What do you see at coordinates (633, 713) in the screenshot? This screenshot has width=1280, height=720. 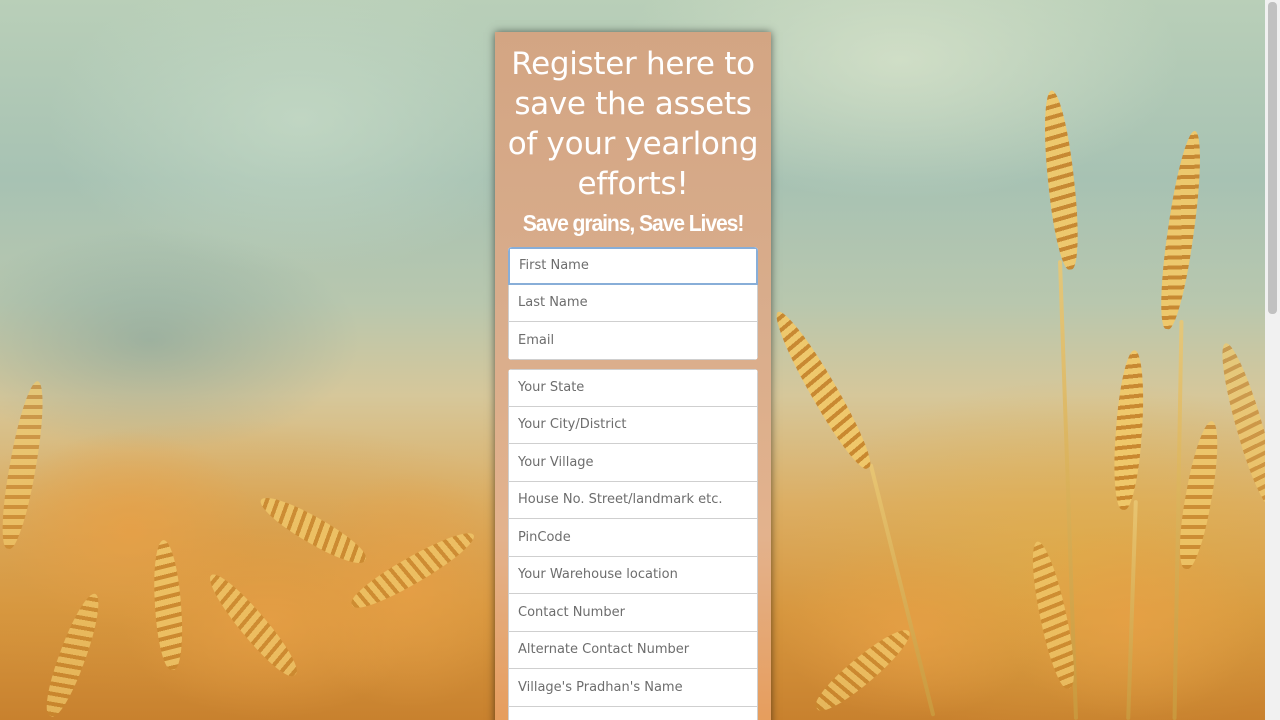 I see `next-field-input` at bounding box center [633, 713].